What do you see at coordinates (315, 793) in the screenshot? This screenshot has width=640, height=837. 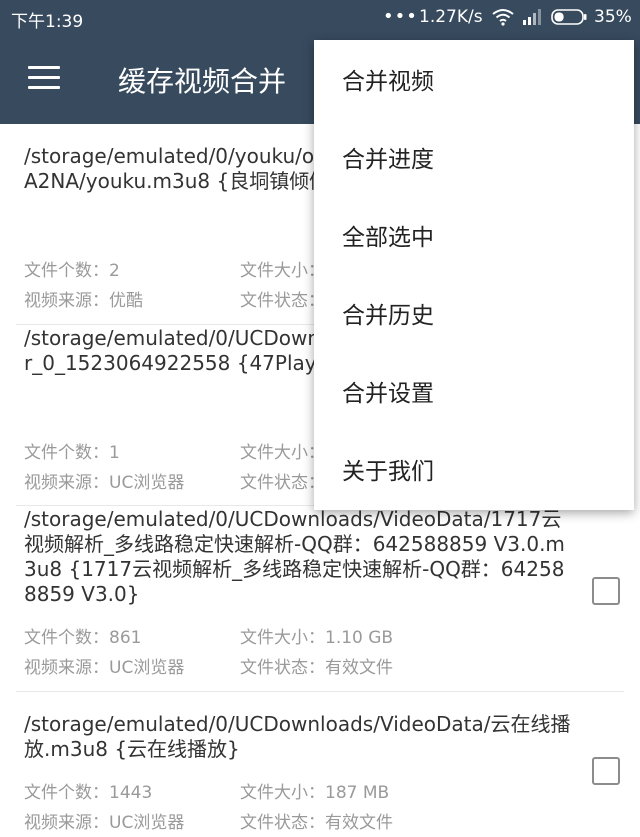 I see `file-size: 文件大小：187 MB` at bounding box center [315, 793].